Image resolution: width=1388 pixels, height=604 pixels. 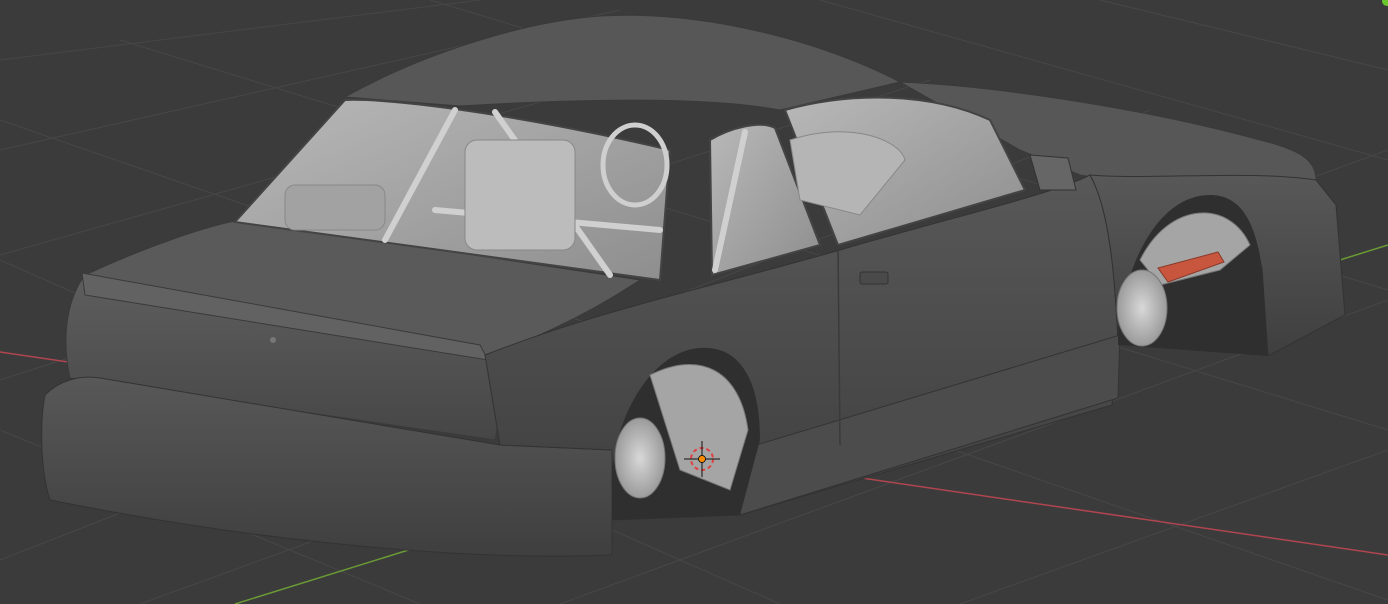 What do you see at coordinates (874, 278) in the screenshot?
I see `door-handle` at bounding box center [874, 278].